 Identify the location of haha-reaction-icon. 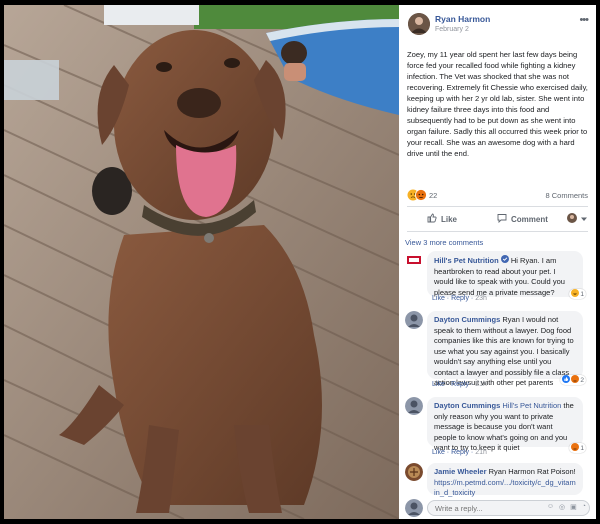
(575, 294).